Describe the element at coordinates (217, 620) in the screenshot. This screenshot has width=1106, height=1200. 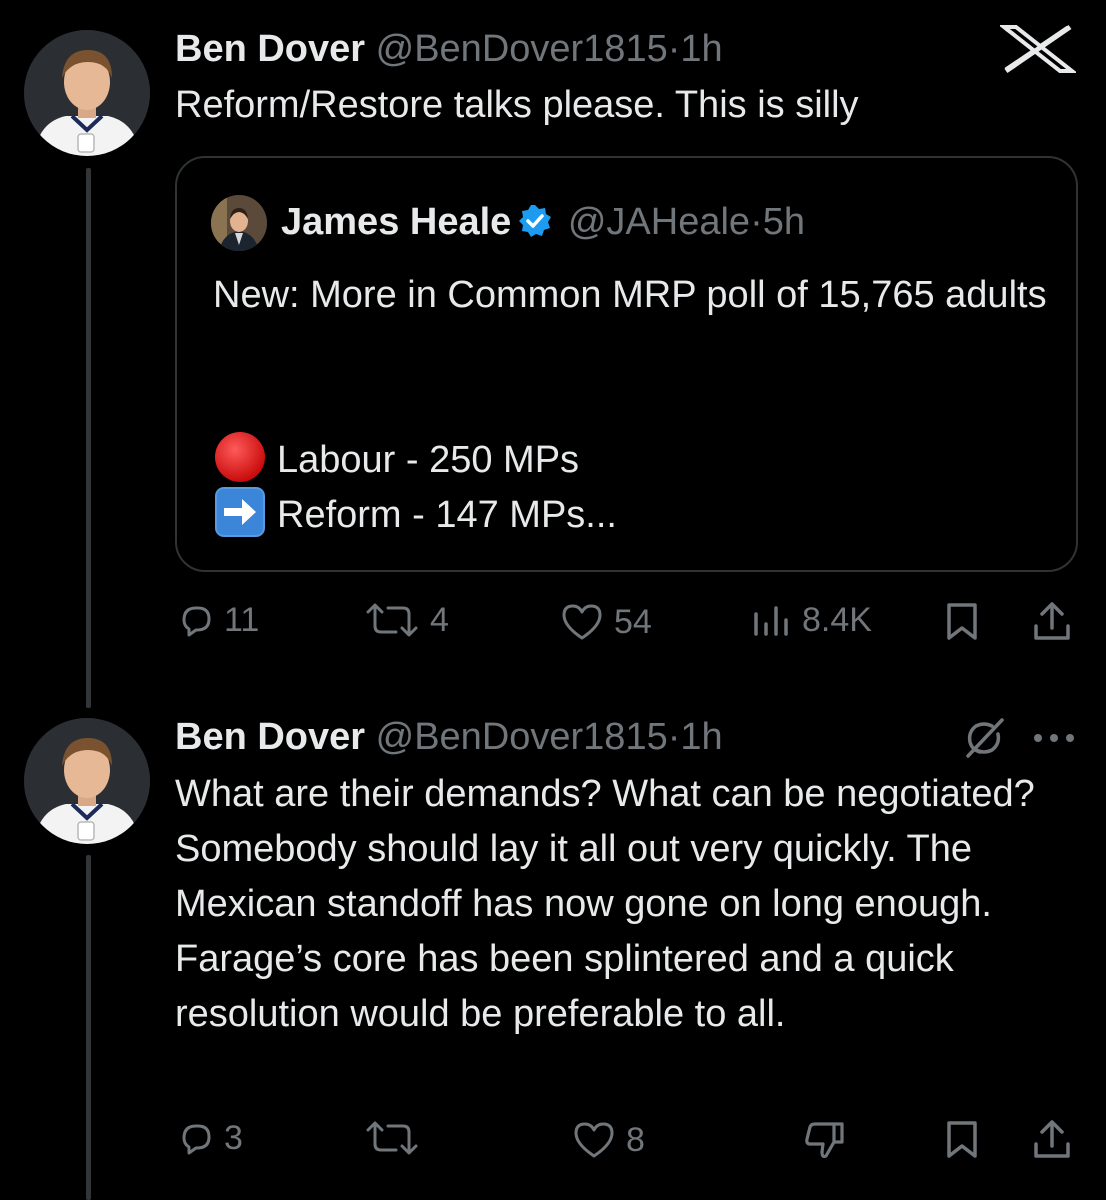
I see `reply-button: 11` at that location.